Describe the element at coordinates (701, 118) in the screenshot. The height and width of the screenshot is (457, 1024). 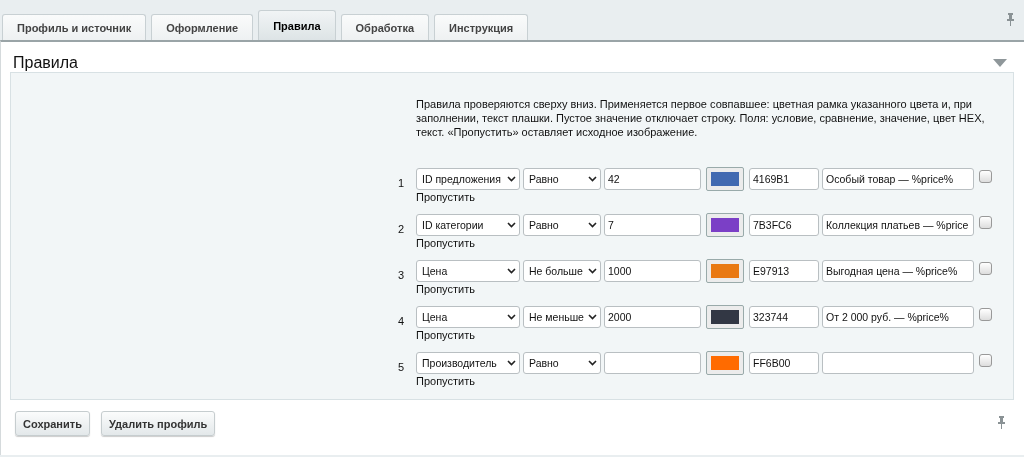
I see `description: Правила проверяются сверху вниз. Применяется первое совпавшее: цветная рамка указанного цвета и, при заполнении, текст плашки. Пустое значение отключает строку. Поля: условие, сравнение, значение, цвет HEX, текст. «Пропустить» оставляет исходное изображение.` at that location.